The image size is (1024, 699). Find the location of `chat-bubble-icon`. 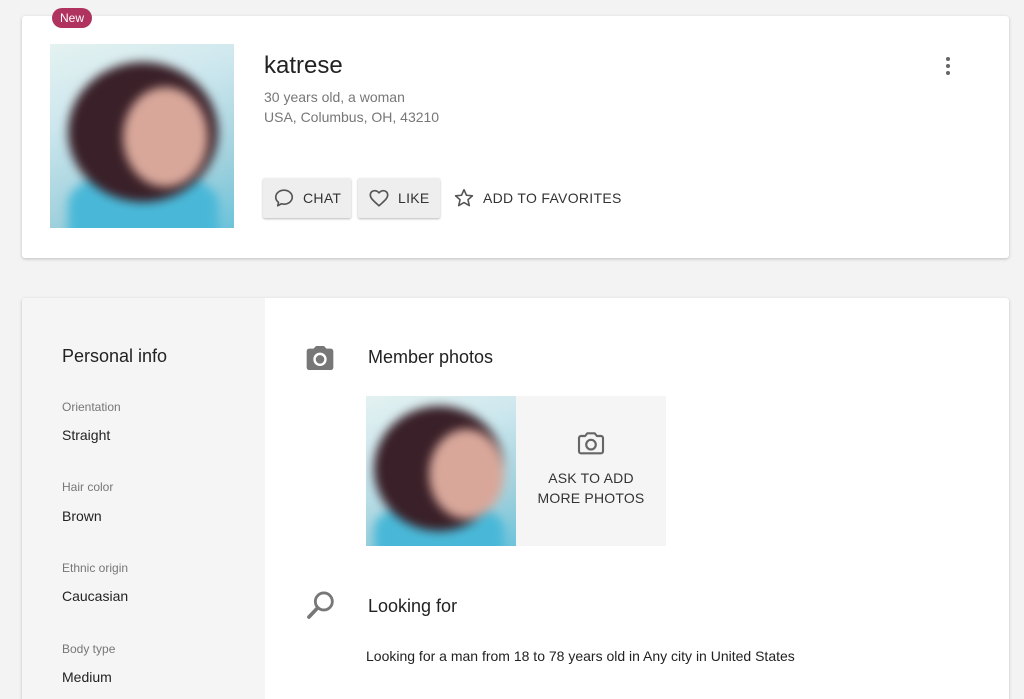

chat-bubble-icon is located at coordinates (284, 198).